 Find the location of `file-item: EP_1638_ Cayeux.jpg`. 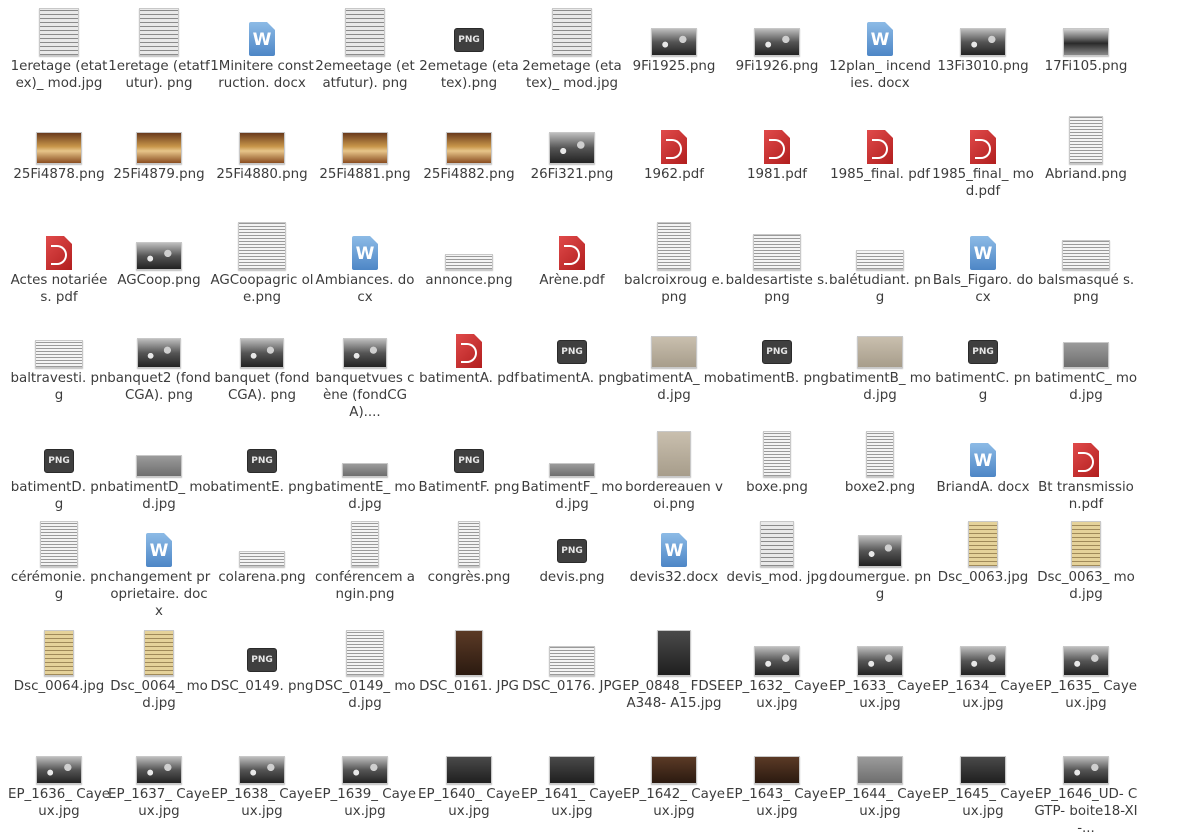

file-item: EP_1638_ Cayeux.jpg is located at coordinates (262, 777).